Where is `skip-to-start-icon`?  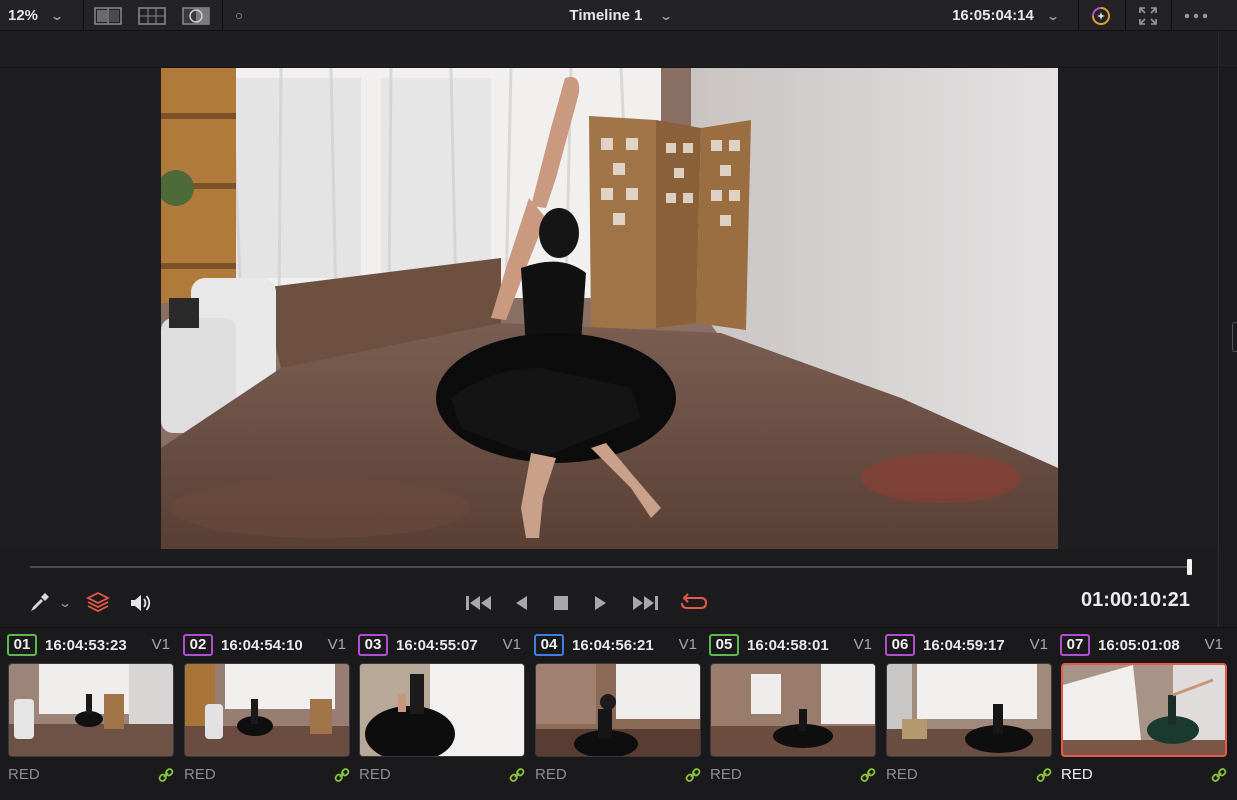 skip-to-start-icon is located at coordinates (479, 603).